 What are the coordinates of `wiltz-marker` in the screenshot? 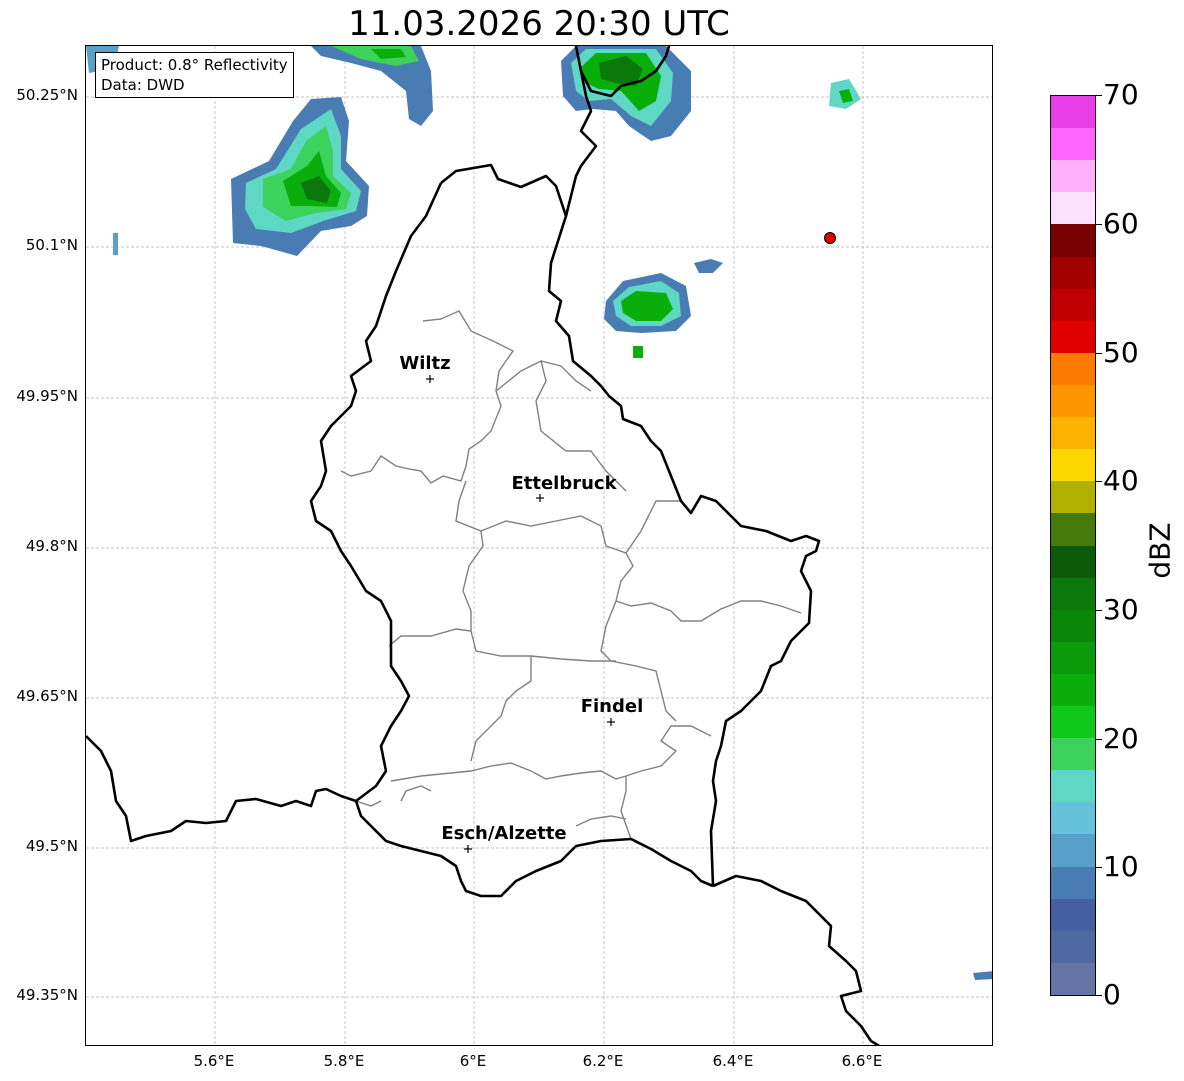 It's located at (430, 379).